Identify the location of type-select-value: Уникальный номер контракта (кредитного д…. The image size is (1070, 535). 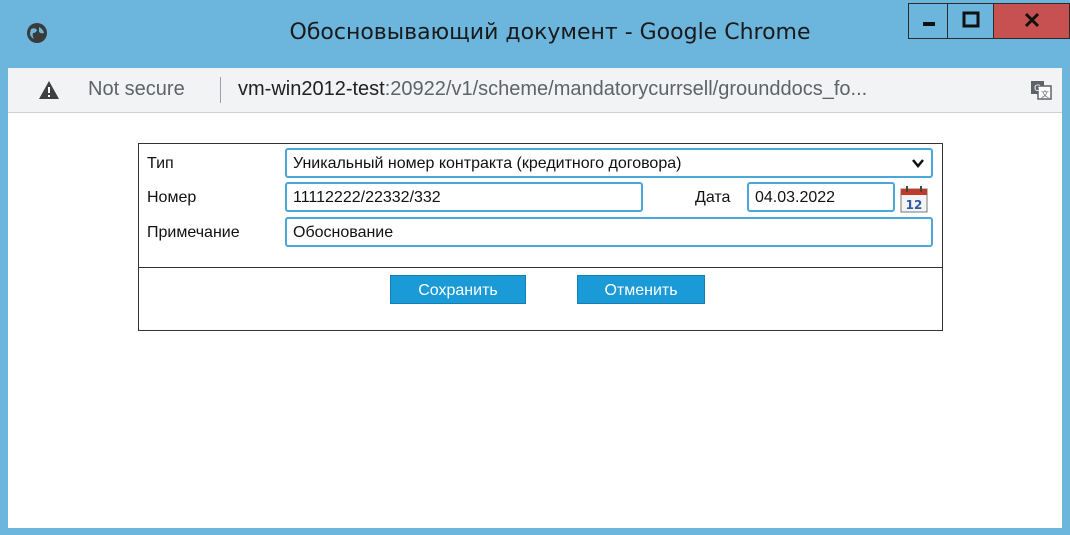
(487, 163).